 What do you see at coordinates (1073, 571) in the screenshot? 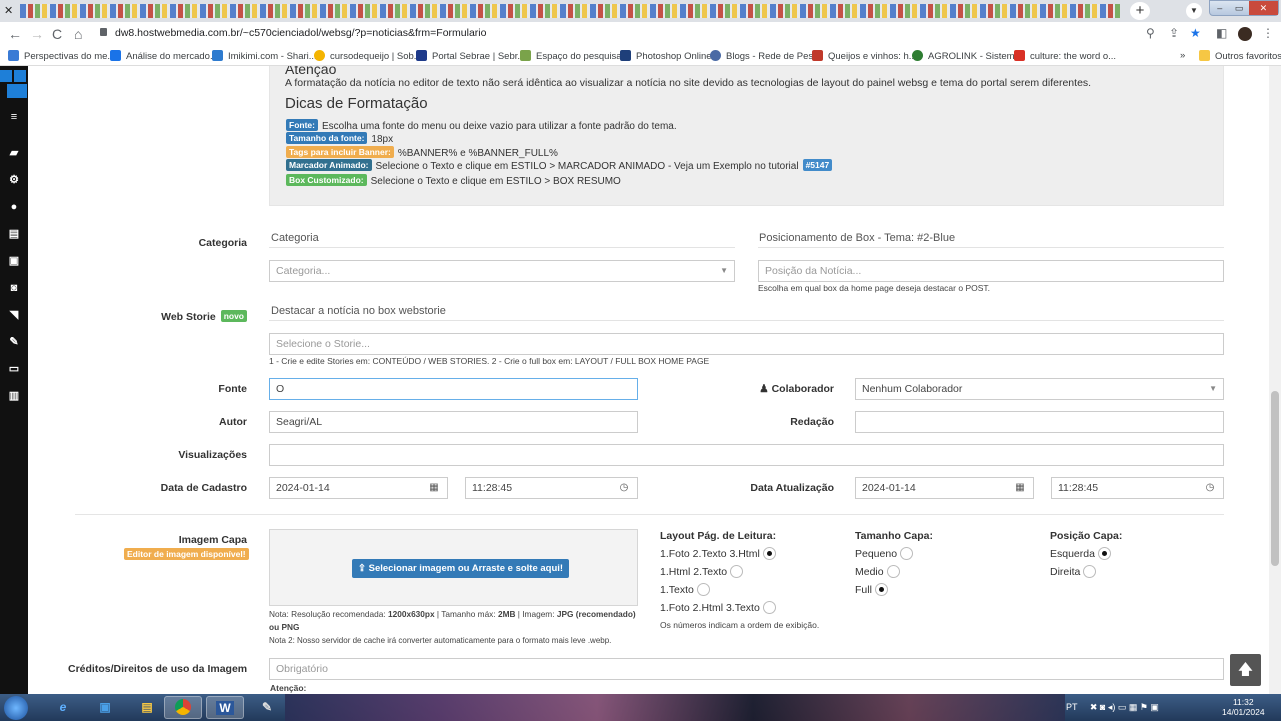
I see `posicao-option: Direita` at bounding box center [1073, 571].